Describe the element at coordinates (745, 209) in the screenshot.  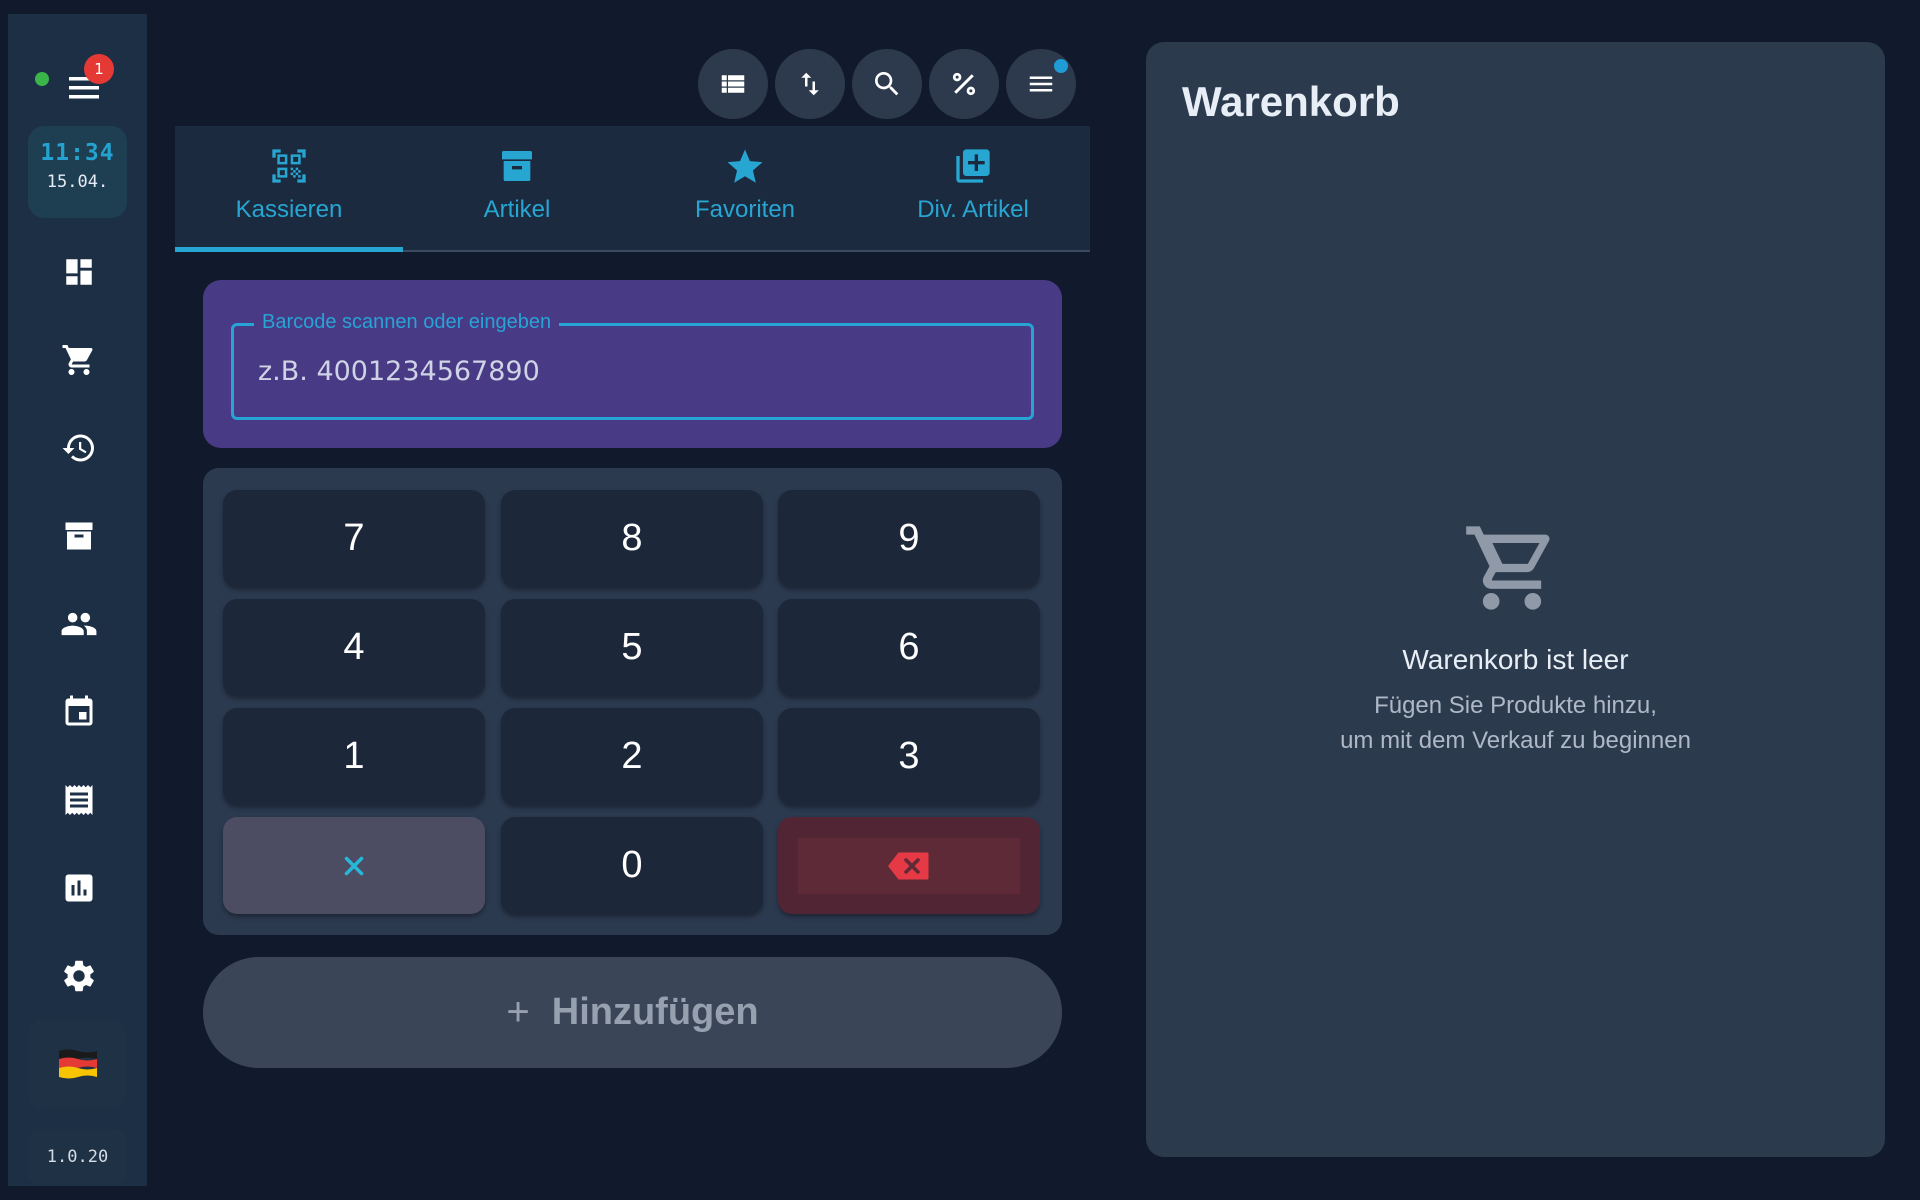
I see `tab-label: Favoriten` at that location.